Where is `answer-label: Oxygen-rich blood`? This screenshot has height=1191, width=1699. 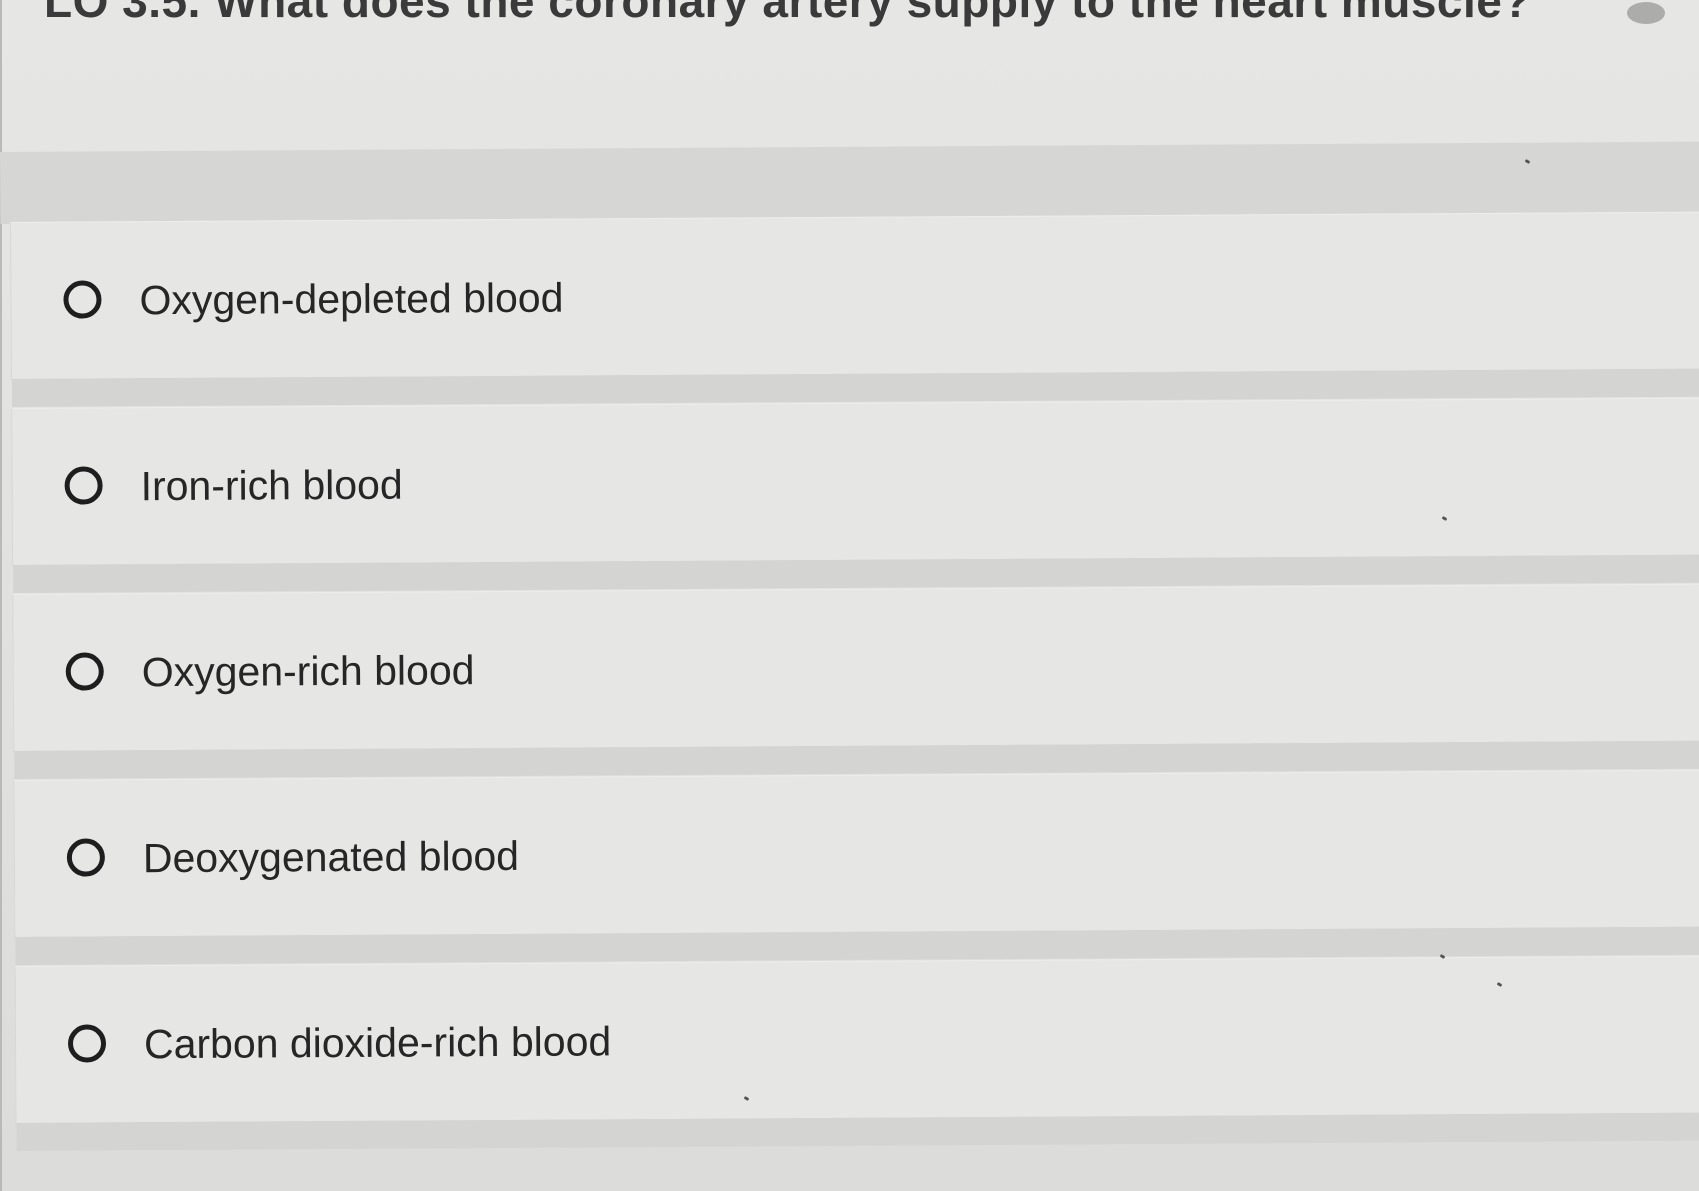 answer-label: Oxygen-rich blood is located at coordinates (308, 671).